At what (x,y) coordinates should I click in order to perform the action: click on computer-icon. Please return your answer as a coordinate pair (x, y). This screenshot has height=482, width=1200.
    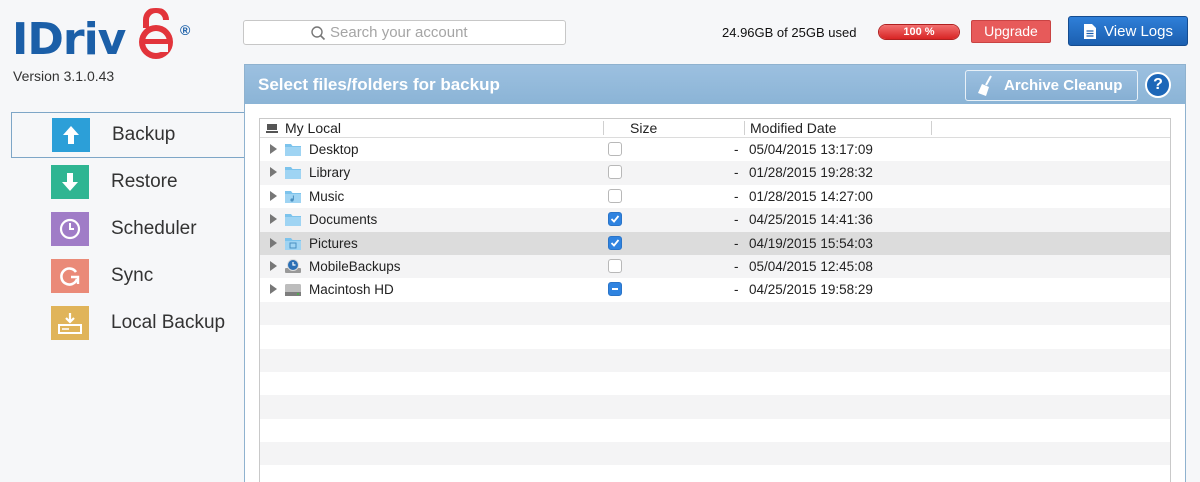
    Looking at the image, I should click on (272, 128).